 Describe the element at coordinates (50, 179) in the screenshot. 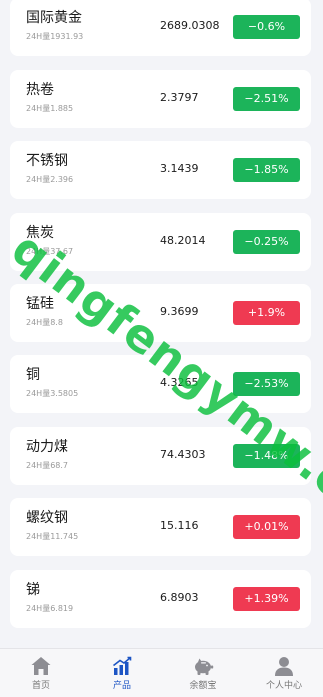

I see `product-volume: 24H量2.396` at that location.